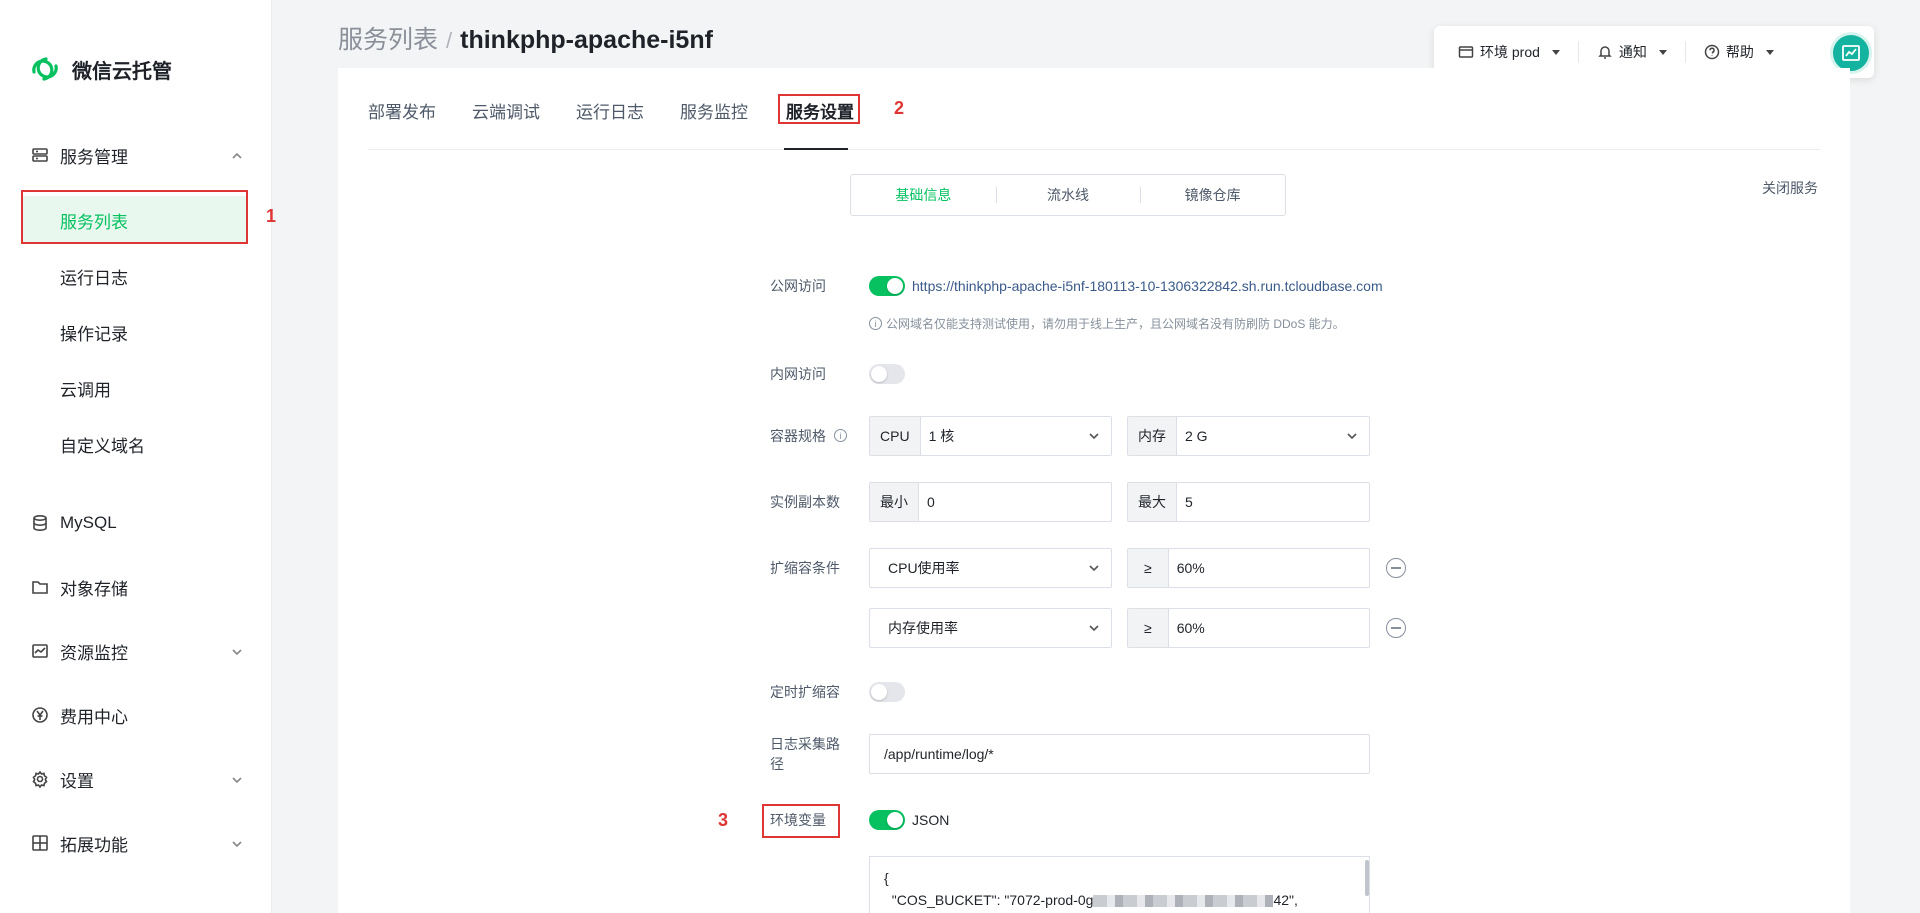  What do you see at coordinates (1248, 436) in the screenshot?
I see `memory-select: 内存 2 G` at bounding box center [1248, 436].